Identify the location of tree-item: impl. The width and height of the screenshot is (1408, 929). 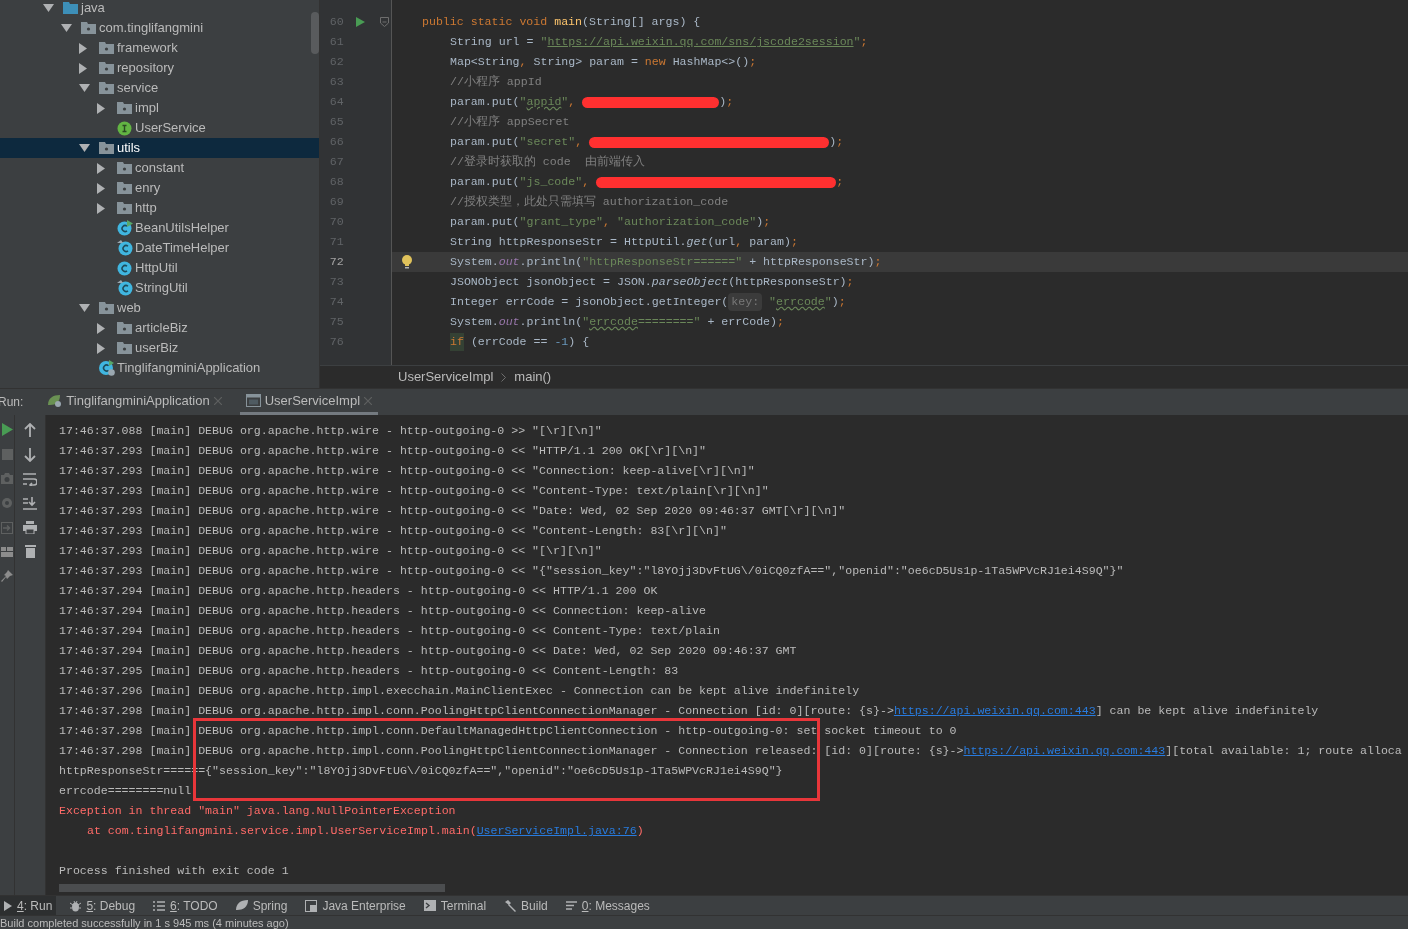
(147, 108).